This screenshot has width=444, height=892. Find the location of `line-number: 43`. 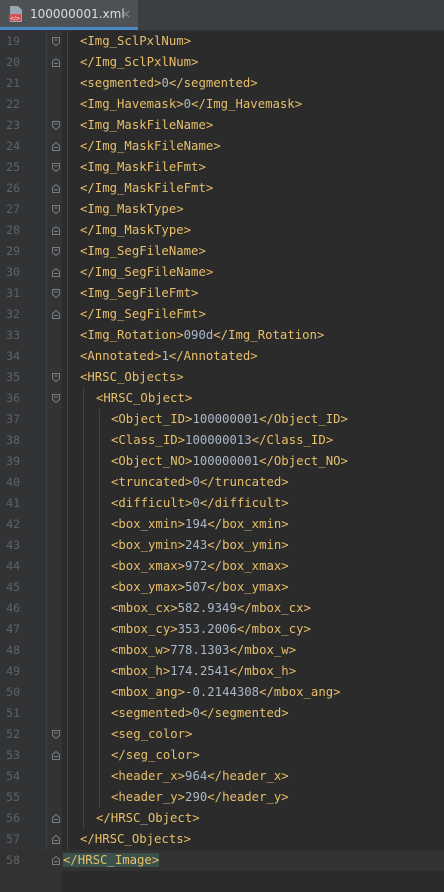

line-number: 43 is located at coordinates (13, 545).